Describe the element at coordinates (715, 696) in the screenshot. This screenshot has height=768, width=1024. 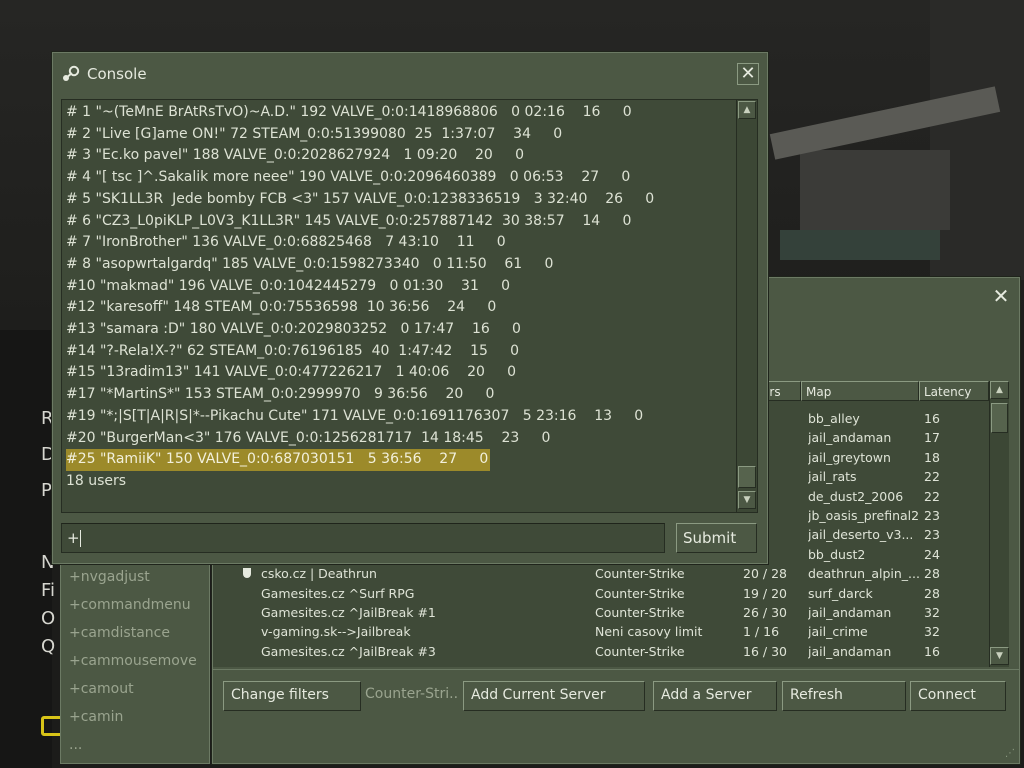
I see `add-server-button: Add a Server` at that location.